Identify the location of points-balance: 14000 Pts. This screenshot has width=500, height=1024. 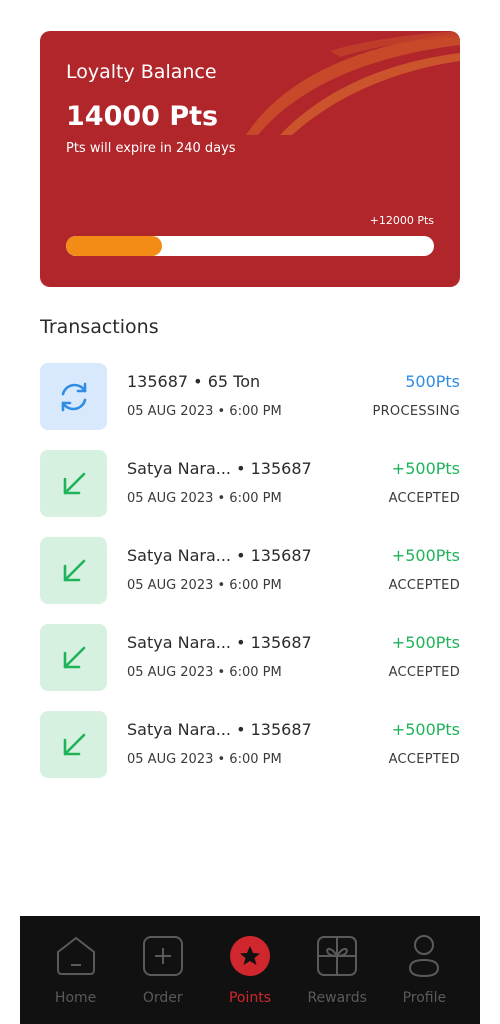
(142, 116).